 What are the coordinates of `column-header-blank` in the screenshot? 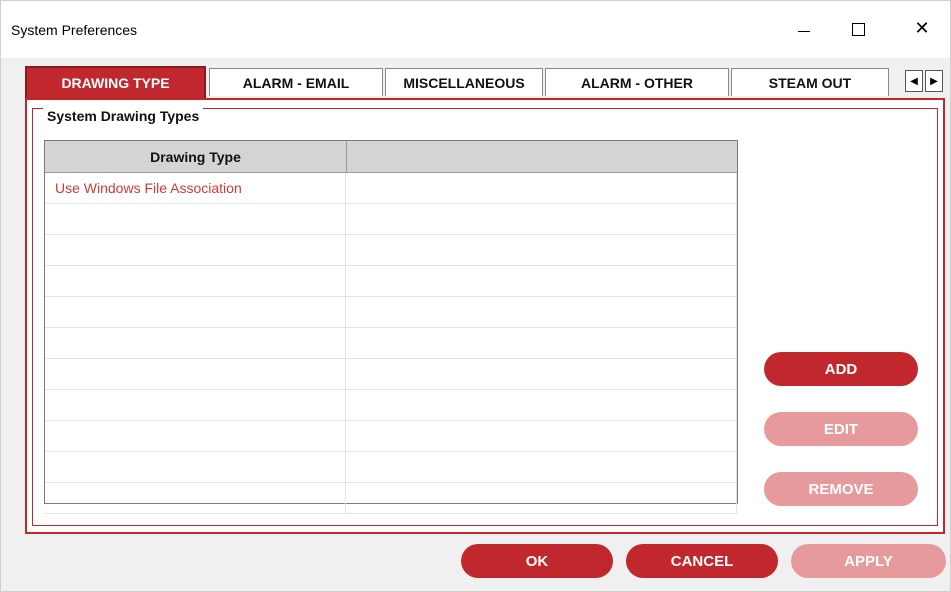 It's located at (542, 157).